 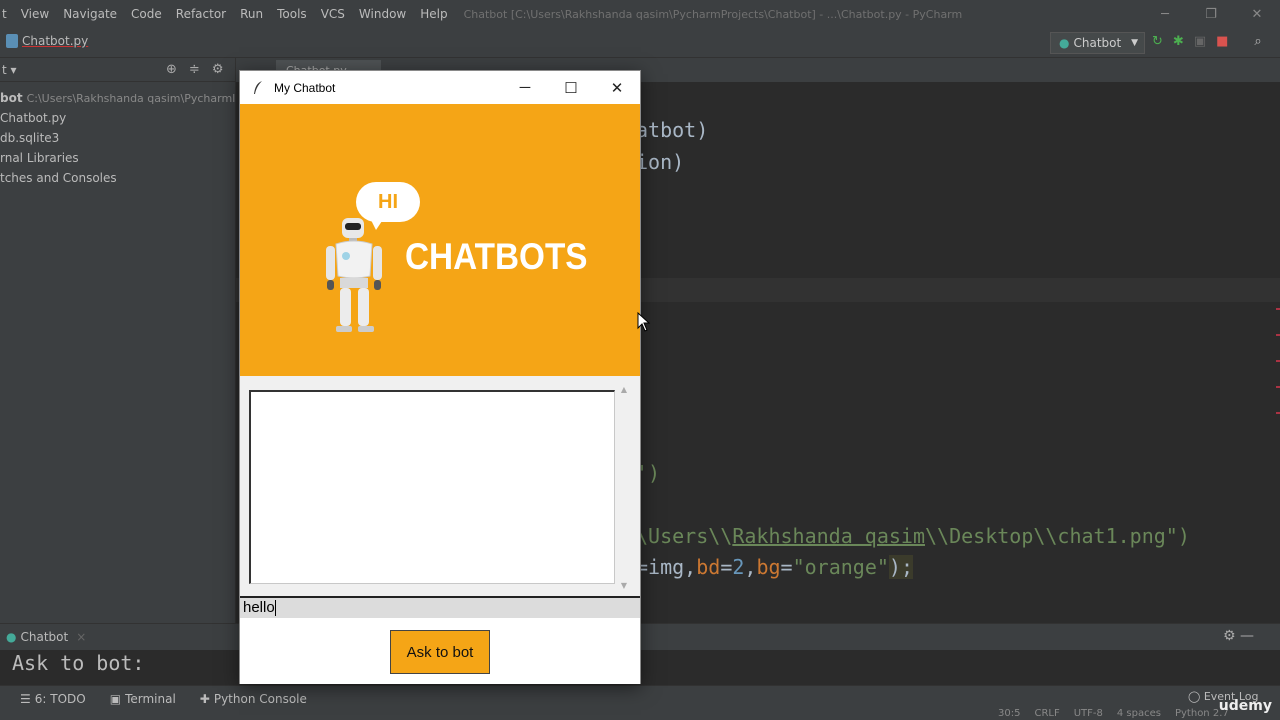 I want to click on tree-item-root: bot C:\Users\Rakhshanda qasim\PycharmI, so click(x=117, y=98).